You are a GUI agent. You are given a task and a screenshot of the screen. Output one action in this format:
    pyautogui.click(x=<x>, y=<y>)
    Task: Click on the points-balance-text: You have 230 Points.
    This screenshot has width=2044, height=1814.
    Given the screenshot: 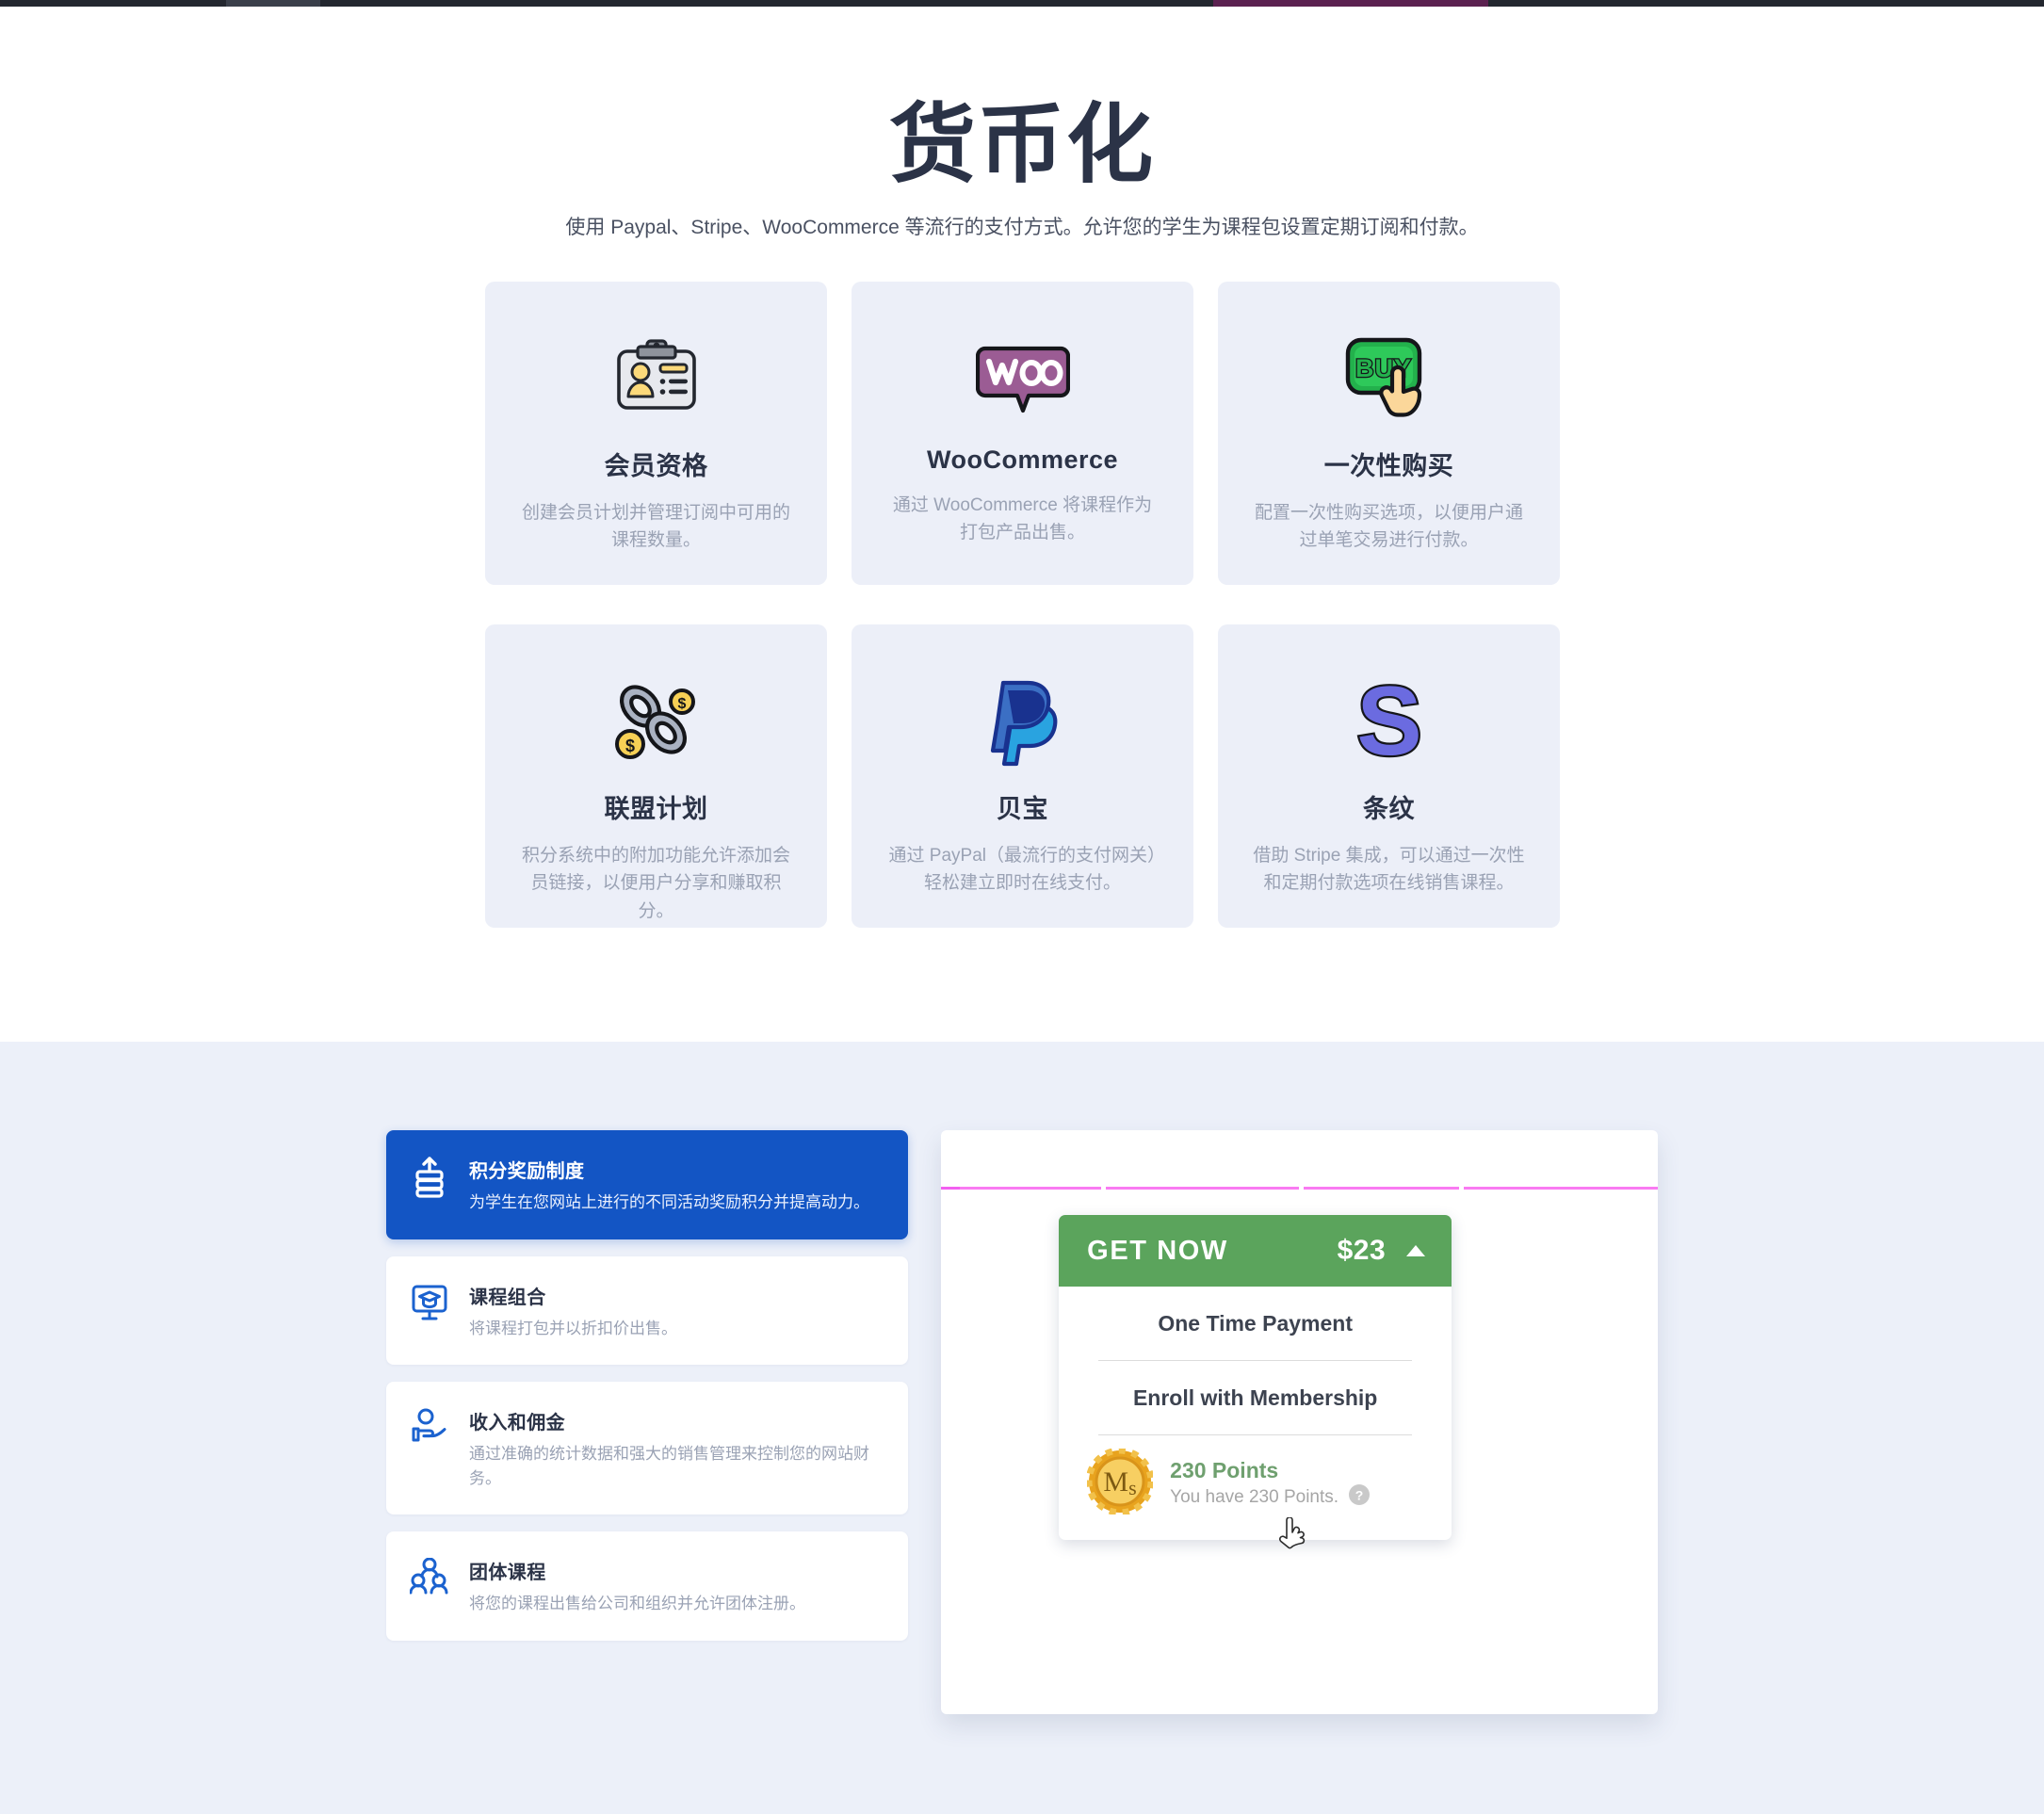 What is the action you would take?
    pyautogui.click(x=1254, y=1496)
    